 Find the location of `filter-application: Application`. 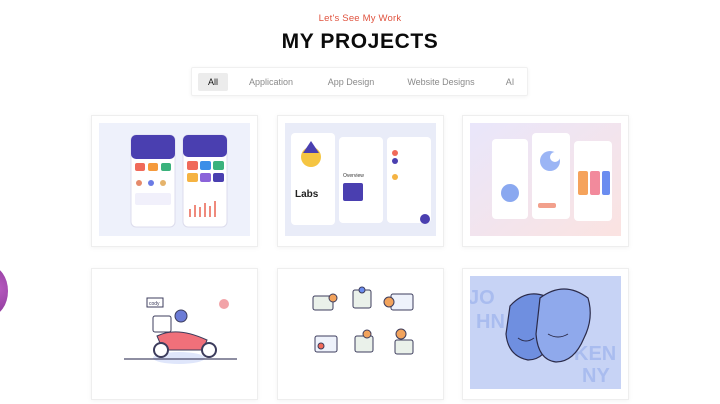

filter-application: Application is located at coordinates (271, 82).